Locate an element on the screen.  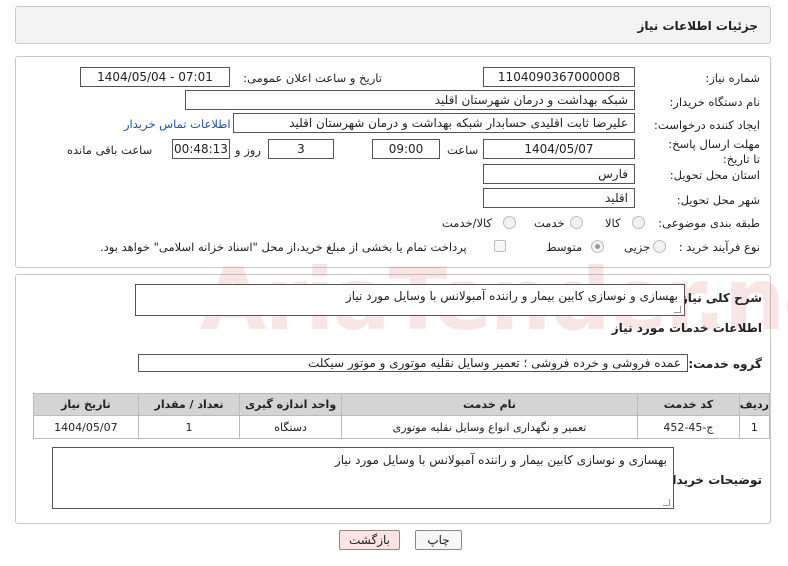
deadline-label: مهلت ارسال پاسخ: تا تاریخ: is located at coordinates (714, 152).